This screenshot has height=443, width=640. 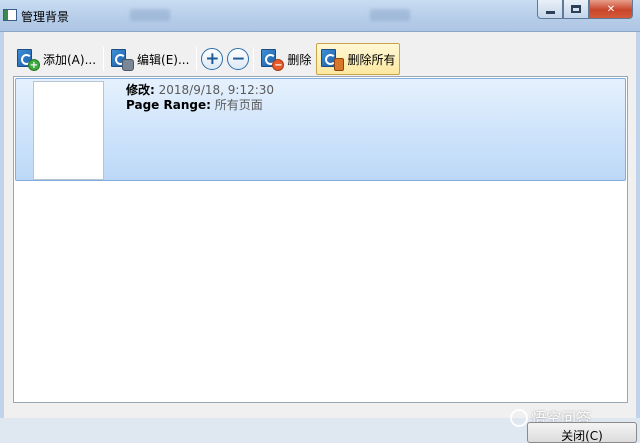 What do you see at coordinates (371, 59) in the screenshot?
I see `delete-all-button-label: 删除所有` at bounding box center [371, 59].